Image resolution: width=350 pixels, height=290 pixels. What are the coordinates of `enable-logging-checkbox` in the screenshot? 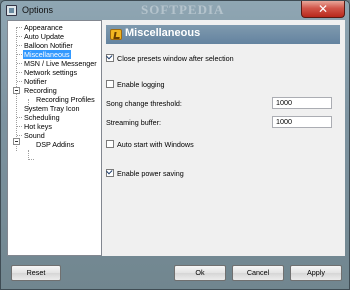 It's located at (110, 84).